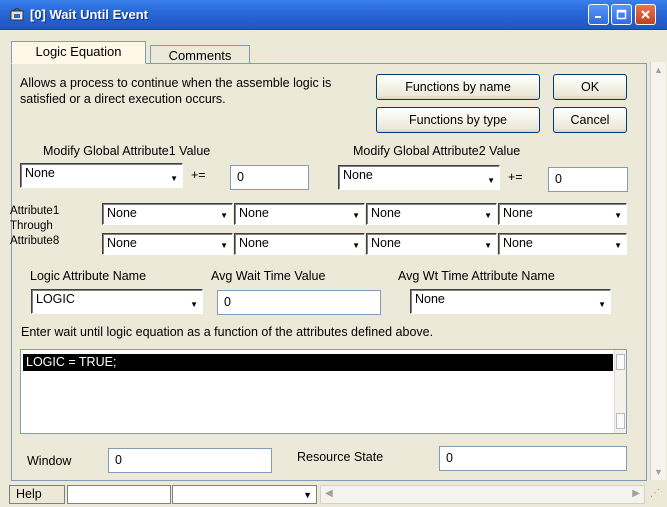 Image resolution: width=667 pixels, height=507 pixels. I want to click on app-icon, so click(17, 14).